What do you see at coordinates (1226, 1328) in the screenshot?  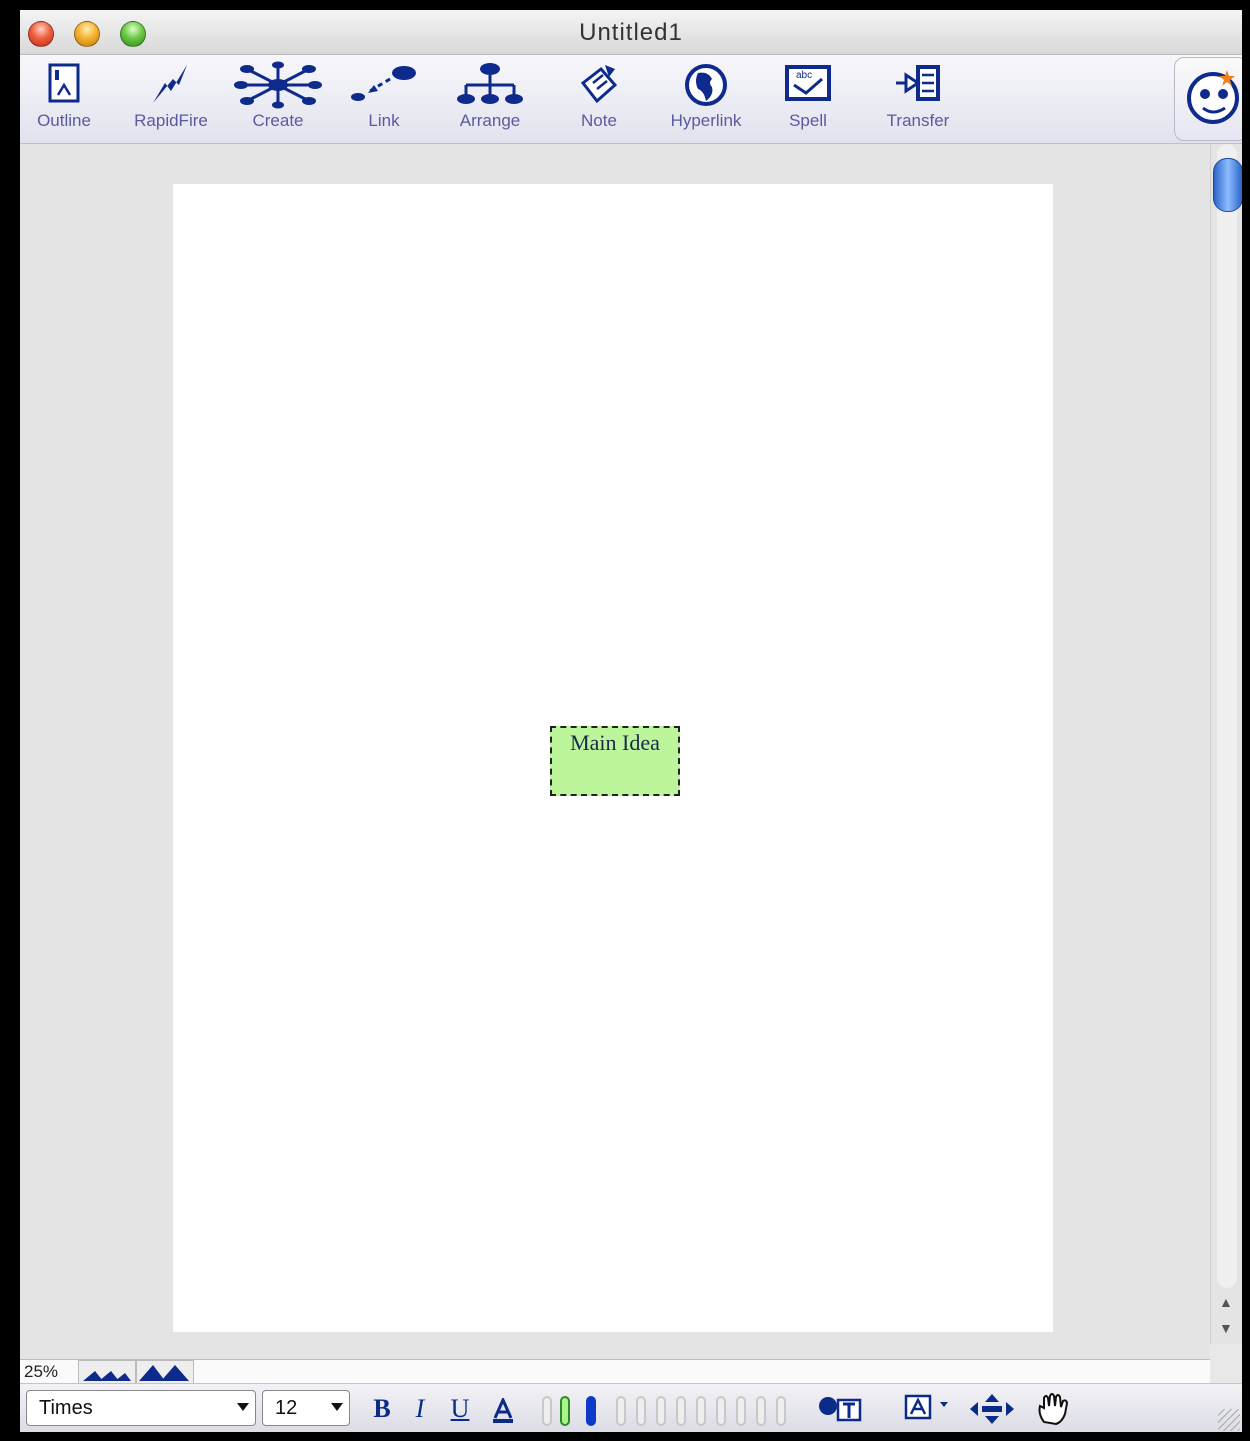 I see `scroll-down-arrow-icon: ▼` at bounding box center [1226, 1328].